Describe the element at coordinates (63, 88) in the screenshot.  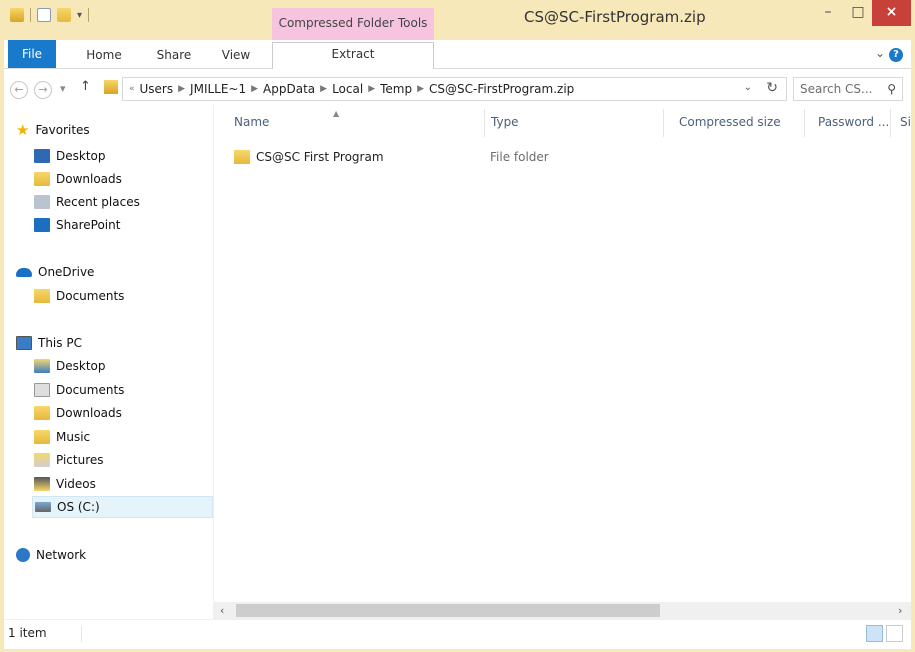
I see `recent-locations-icon: ▾` at that location.